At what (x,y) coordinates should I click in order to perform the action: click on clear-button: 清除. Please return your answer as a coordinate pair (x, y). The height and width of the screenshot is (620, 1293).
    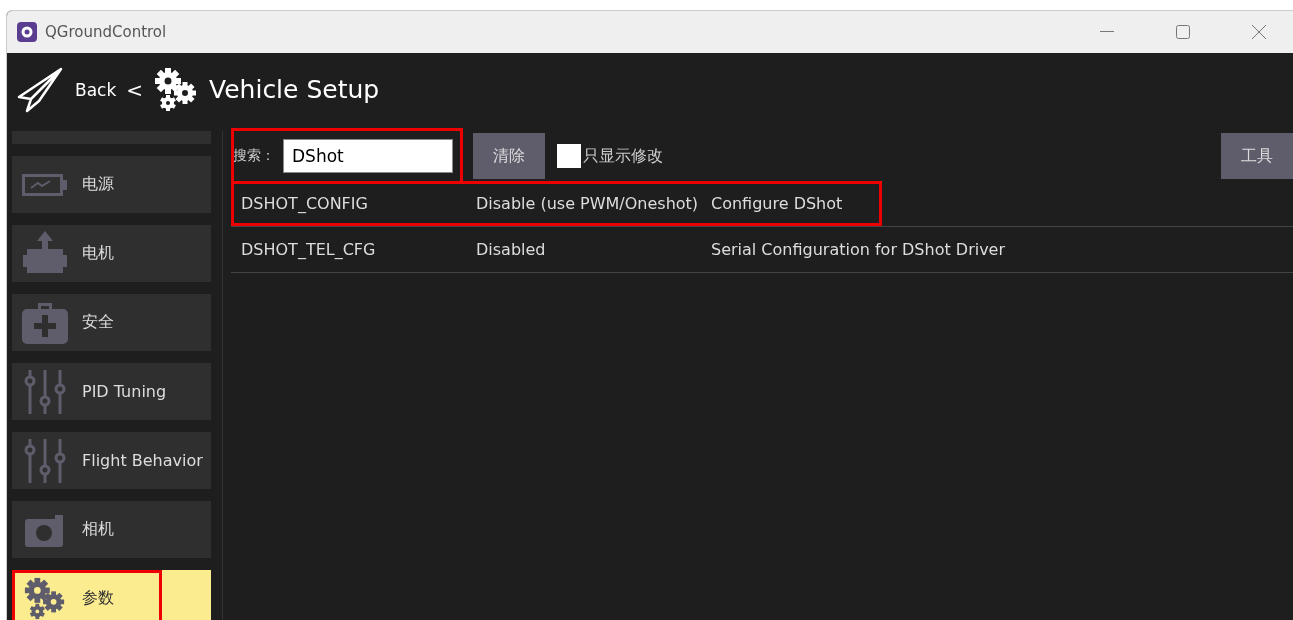
    Looking at the image, I should click on (509, 156).